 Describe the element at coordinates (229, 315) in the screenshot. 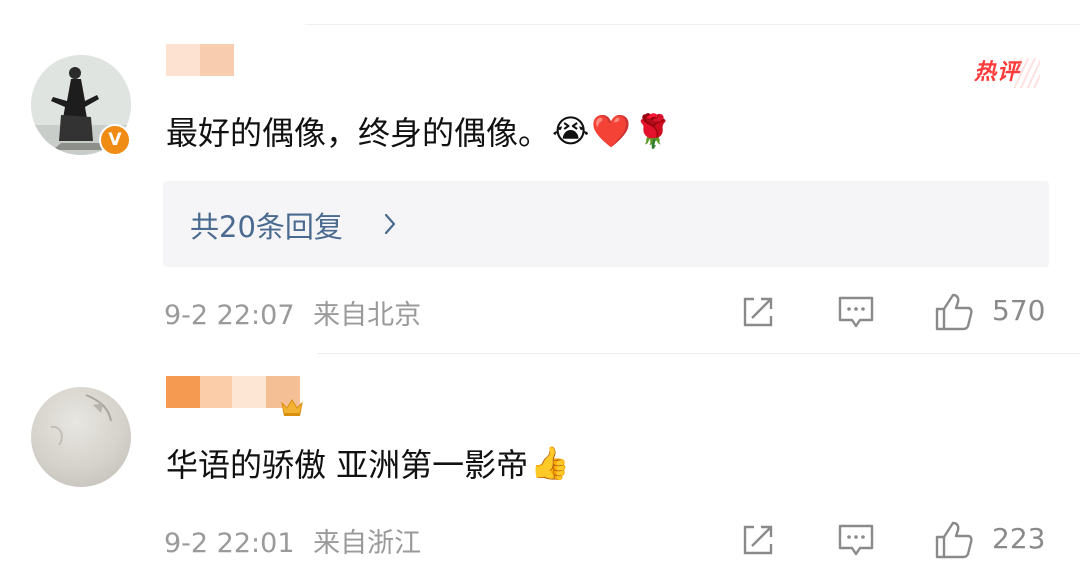

I see `comment-time: 9-2 22:07` at that location.